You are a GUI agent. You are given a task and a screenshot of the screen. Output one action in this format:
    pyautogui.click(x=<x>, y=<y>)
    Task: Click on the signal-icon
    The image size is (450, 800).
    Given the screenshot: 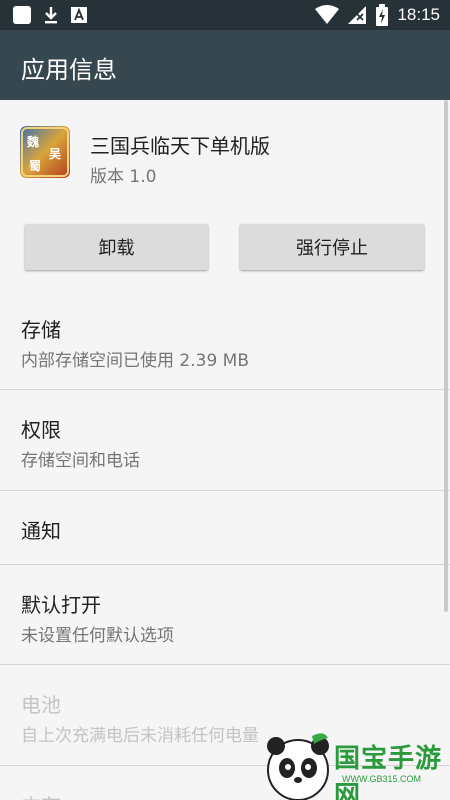 What is the action you would take?
    pyautogui.click(x=357, y=15)
    